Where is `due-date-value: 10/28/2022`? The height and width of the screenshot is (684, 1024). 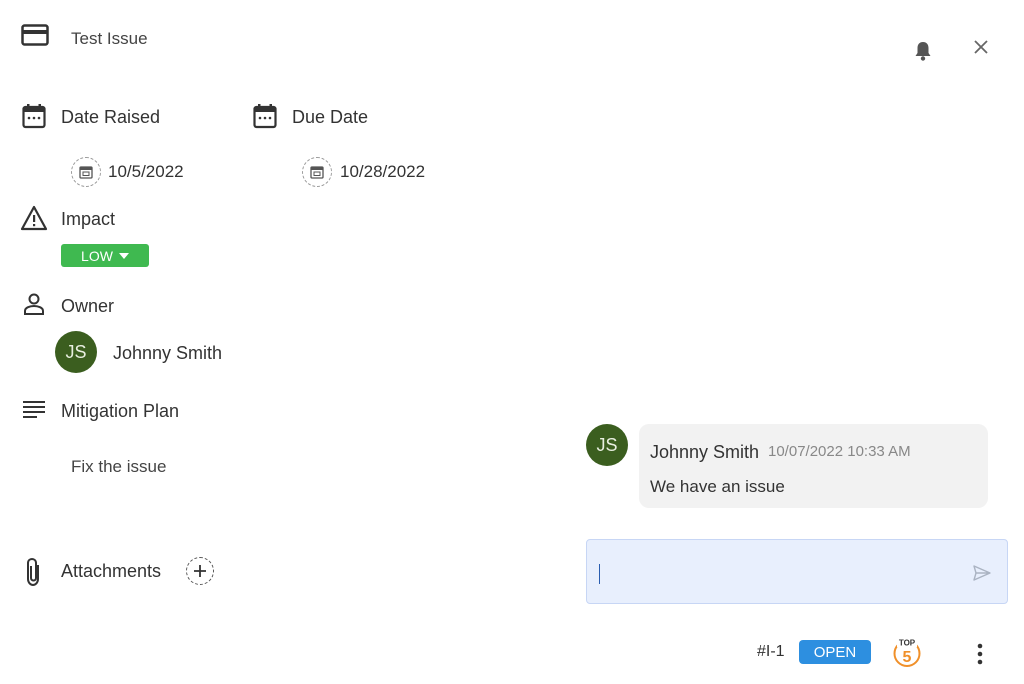 due-date-value: 10/28/2022 is located at coordinates (382, 172).